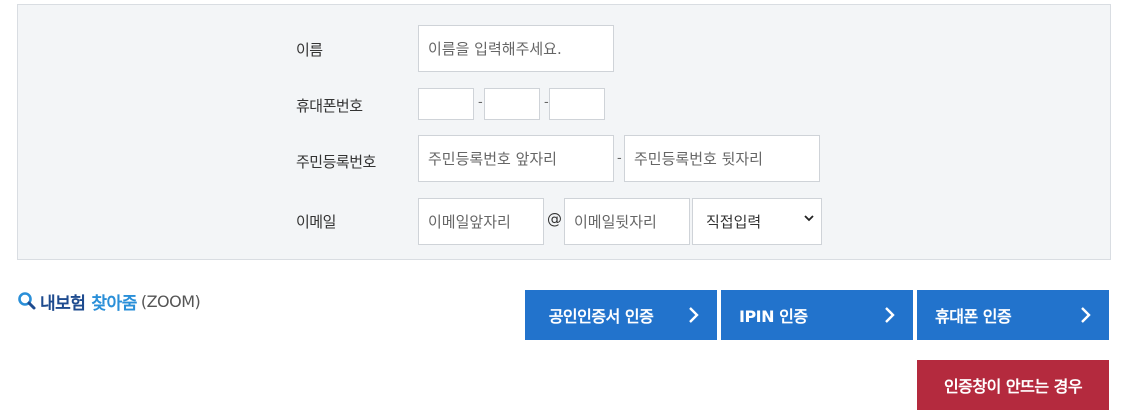  Describe the element at coordinates (516, 48) in the screenshot. I see `name-input` at that location.